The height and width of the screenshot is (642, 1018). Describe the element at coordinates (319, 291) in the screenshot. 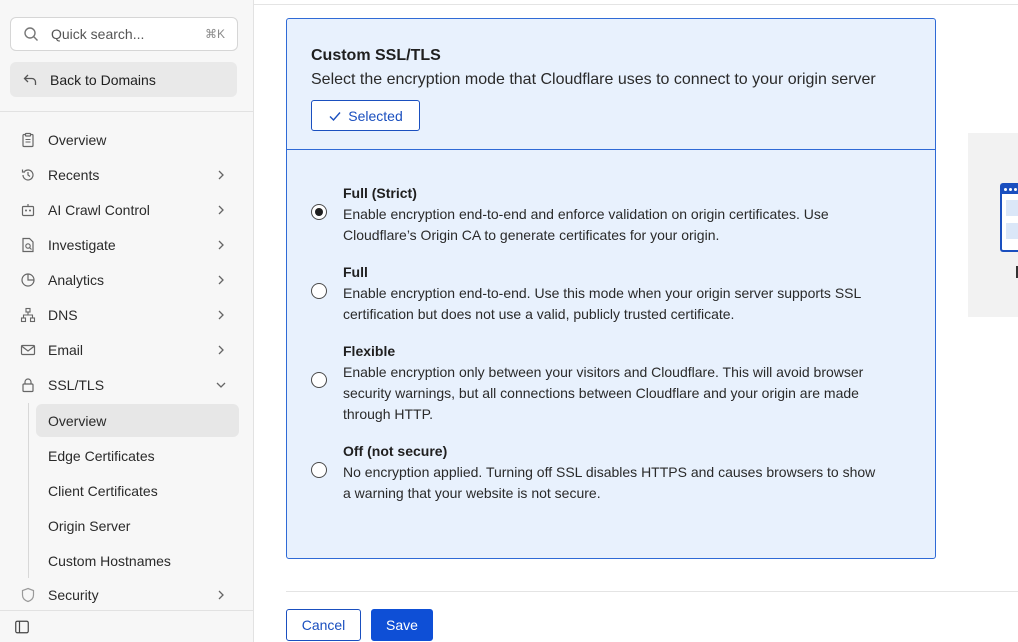

I see `radio-full` at that location.